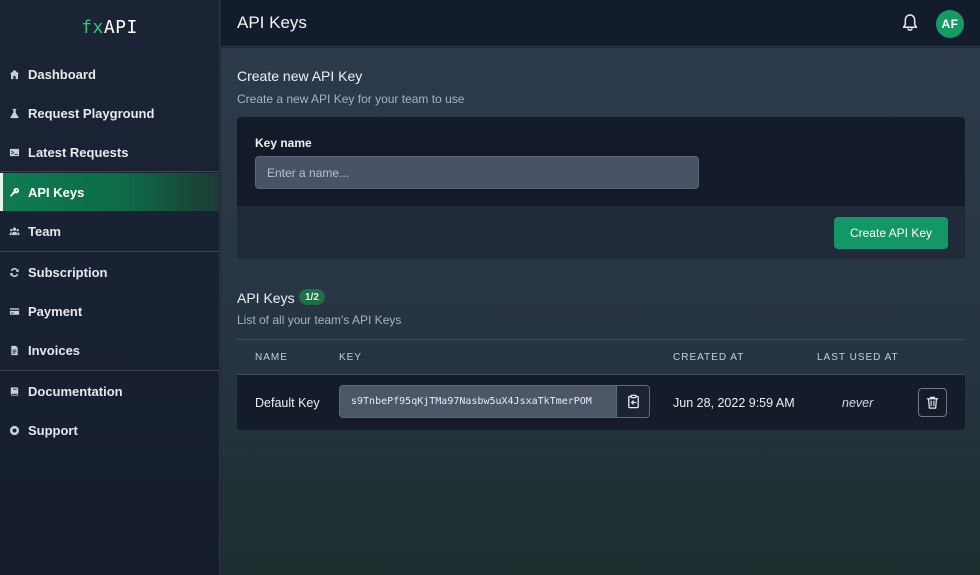 Image resolution: width=980 pixels, height=575 pixels. Describe the element at coordinates (478, 401) in the screenshot. I see `api-key-value: s9TnbePf95qKjTMa97Nasbw5uX4JsxaTkTmerPOM` at that location.